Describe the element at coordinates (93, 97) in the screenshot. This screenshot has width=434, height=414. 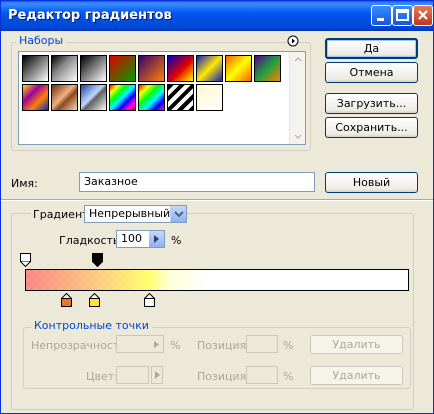
I see `preset-swatch-chrome` at that location.